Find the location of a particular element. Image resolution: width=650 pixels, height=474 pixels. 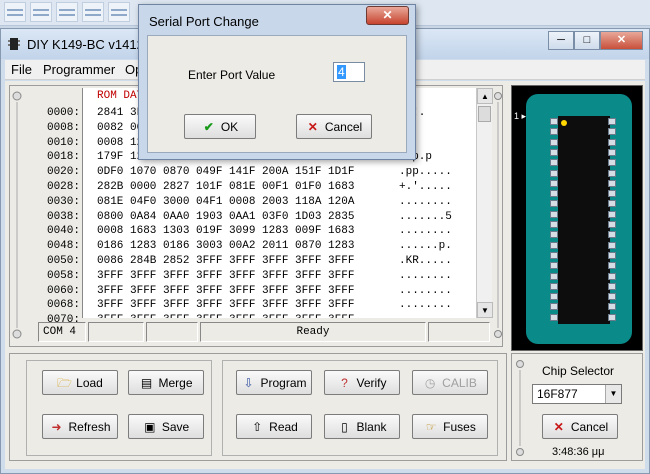

status-bar: COM 4 Ready is located at coordinates (265, 332).